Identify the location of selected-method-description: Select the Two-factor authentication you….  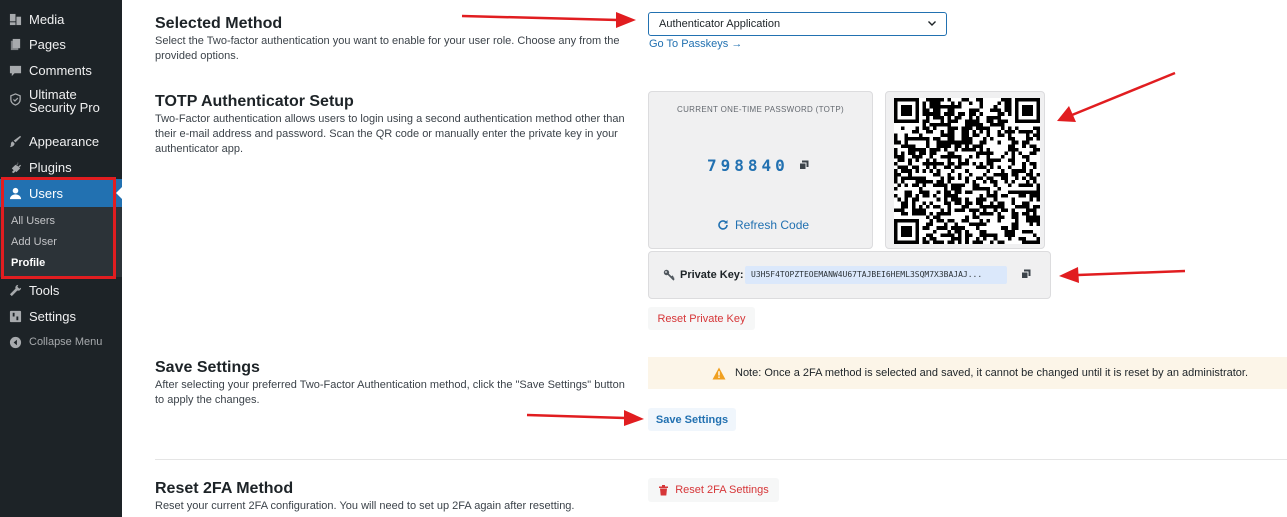
(387, 48).